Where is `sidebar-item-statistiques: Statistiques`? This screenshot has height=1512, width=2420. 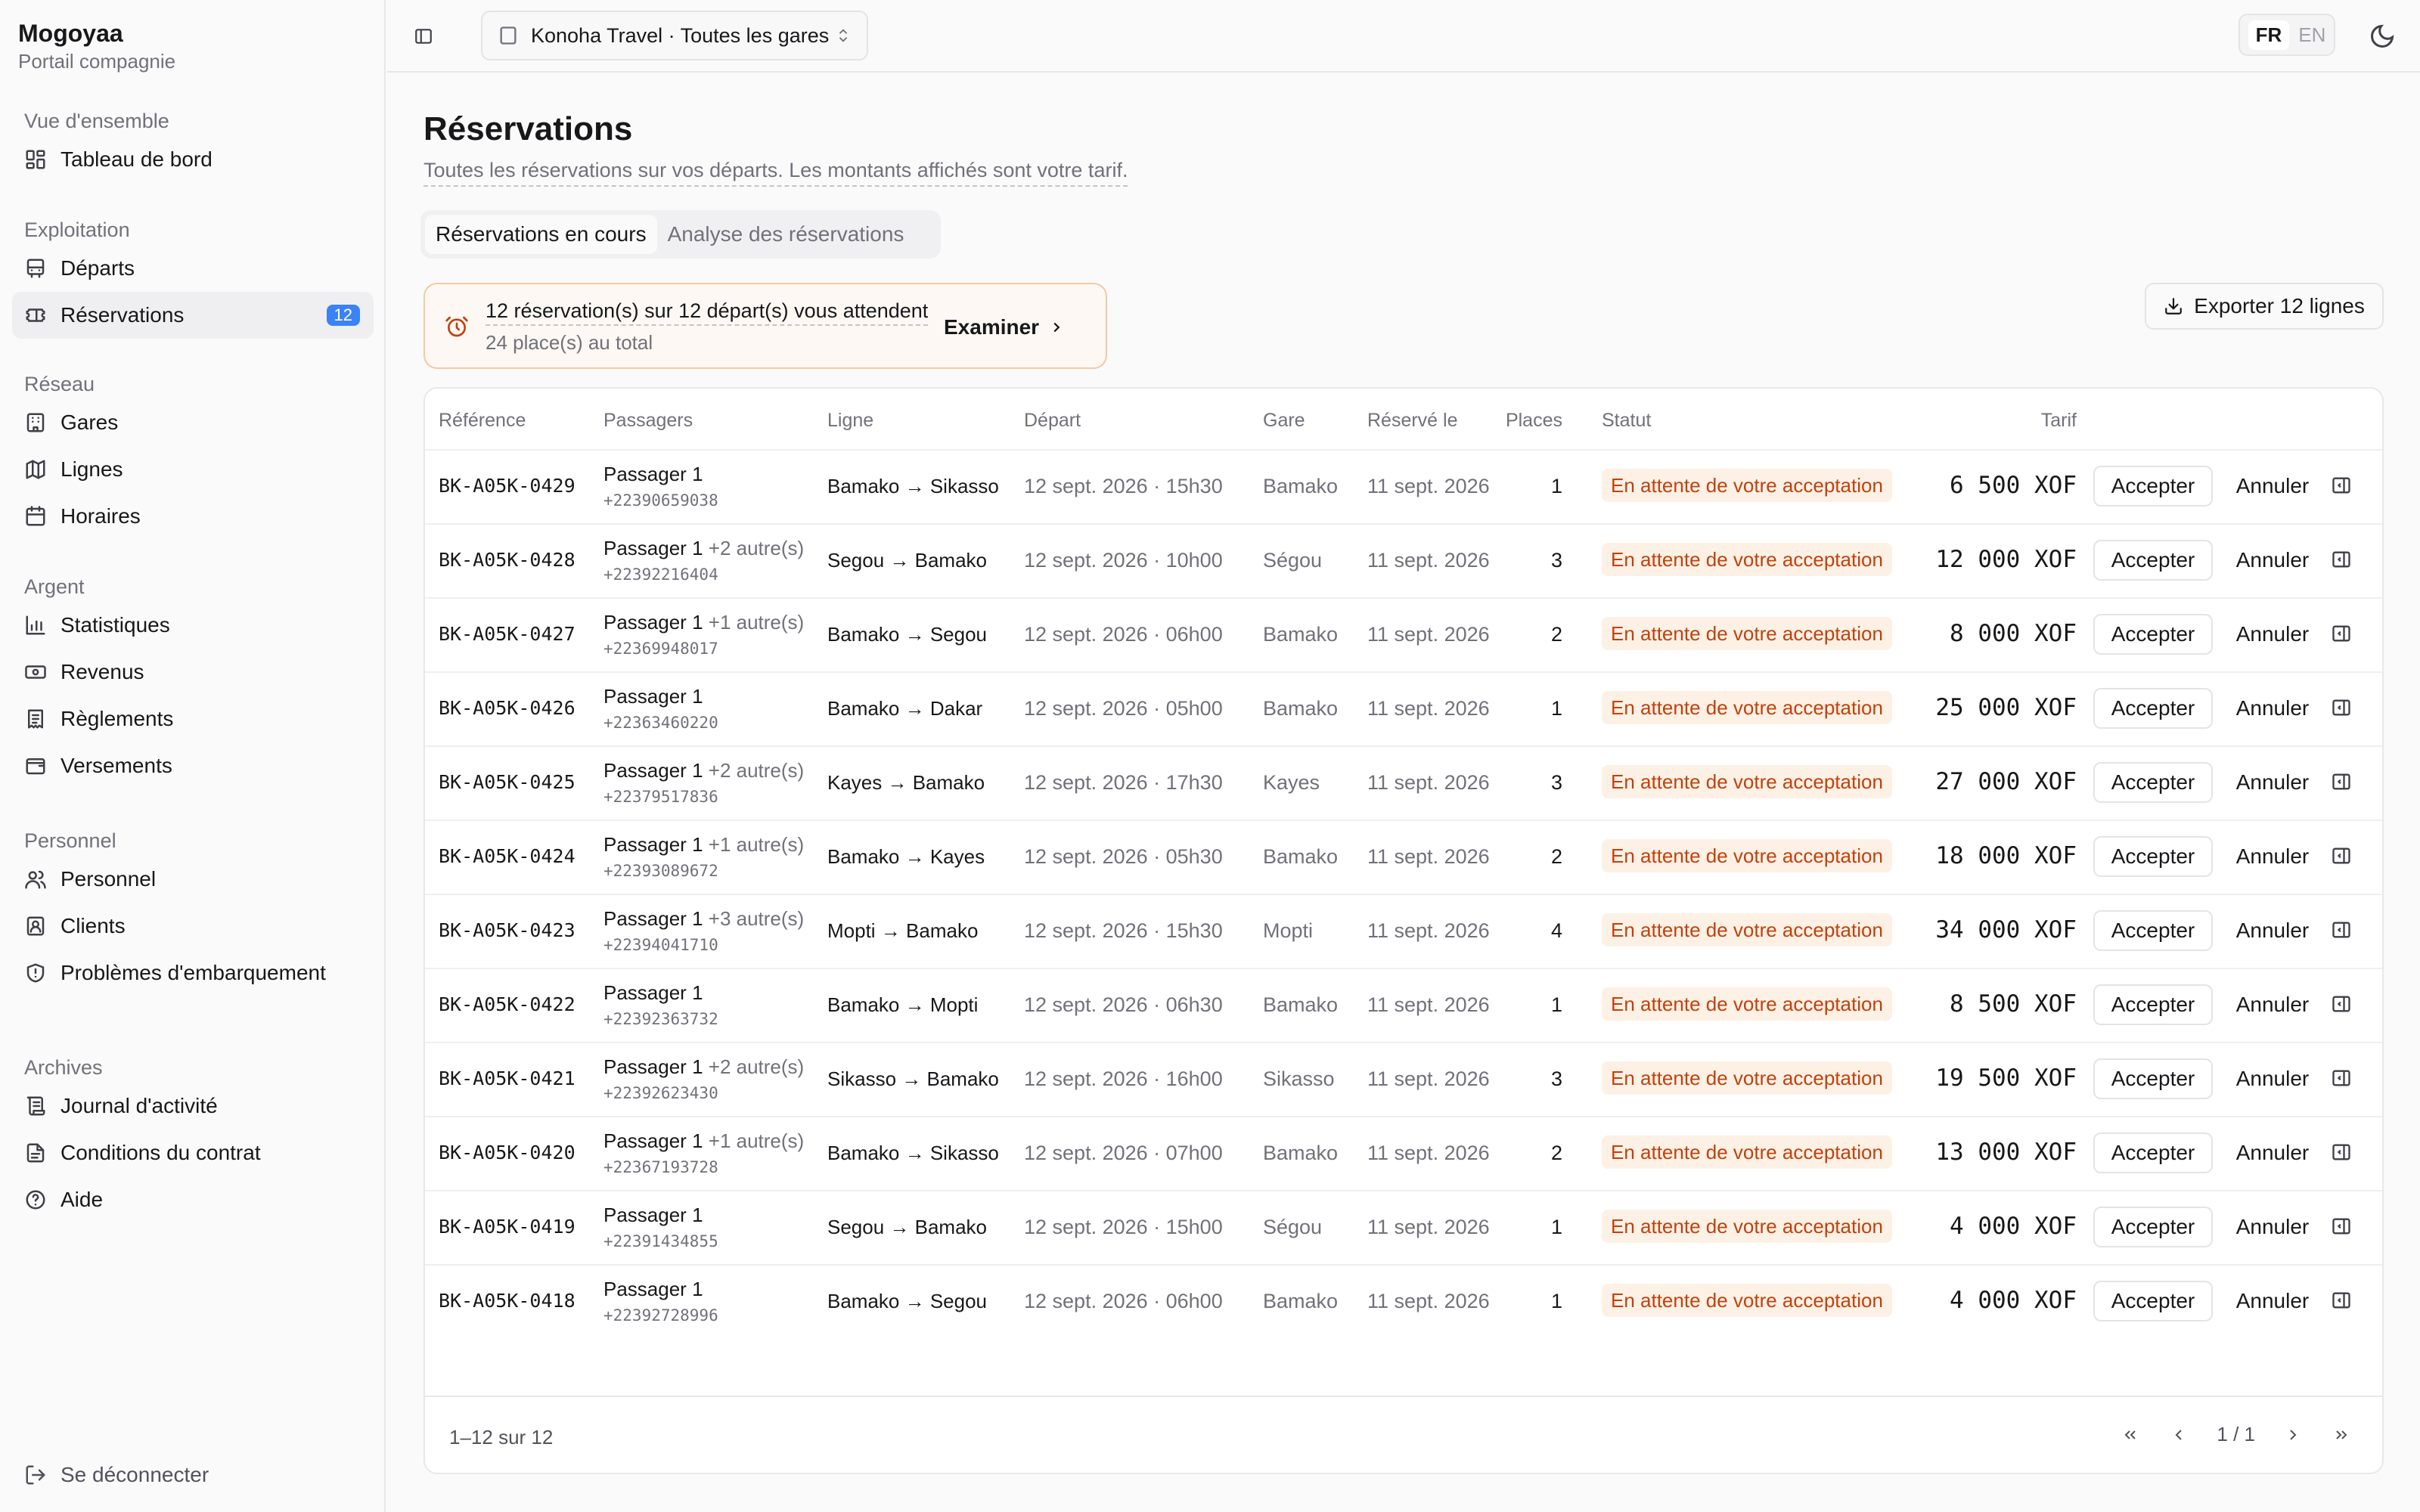 sidebar-item-statistiques: Statistiques is located at coordinates (193, 625).